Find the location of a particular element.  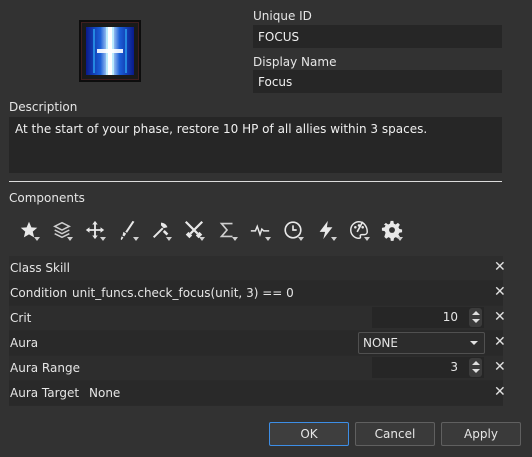

component-name: Class Skill is located at coordinates (40, 268).